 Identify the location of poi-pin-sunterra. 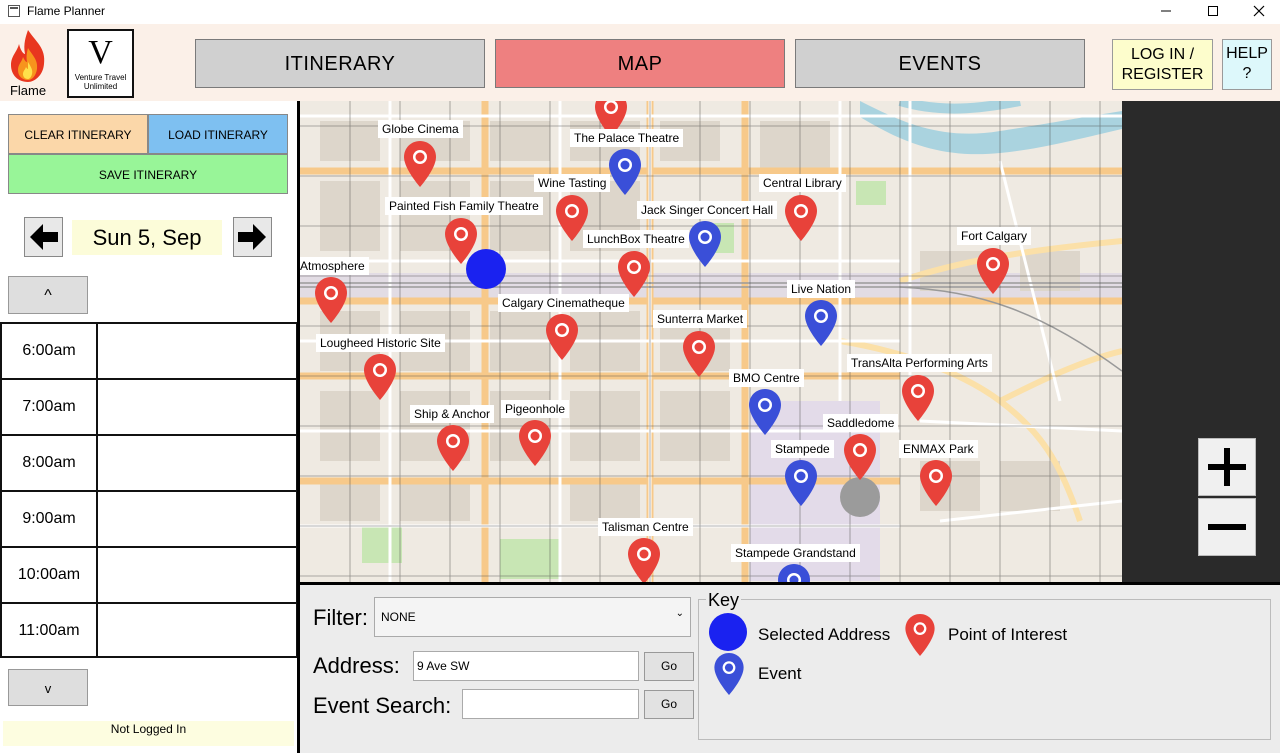
(699, 354).